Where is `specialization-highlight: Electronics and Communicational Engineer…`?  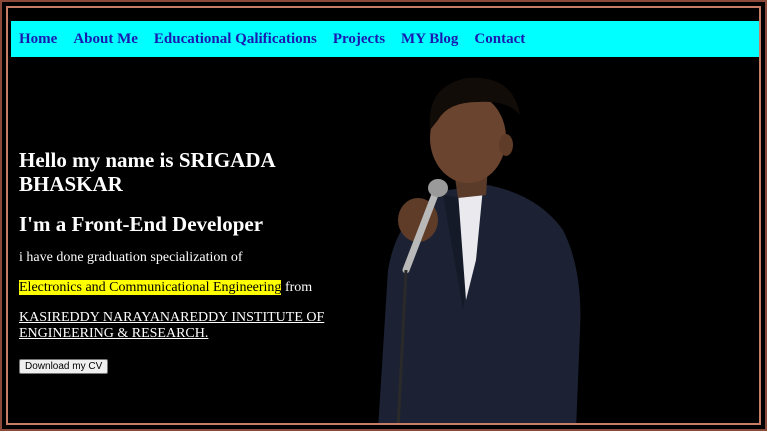 specialization-highlight: Electronics and Communicational Engineer… is located at coordinates (150, 287).